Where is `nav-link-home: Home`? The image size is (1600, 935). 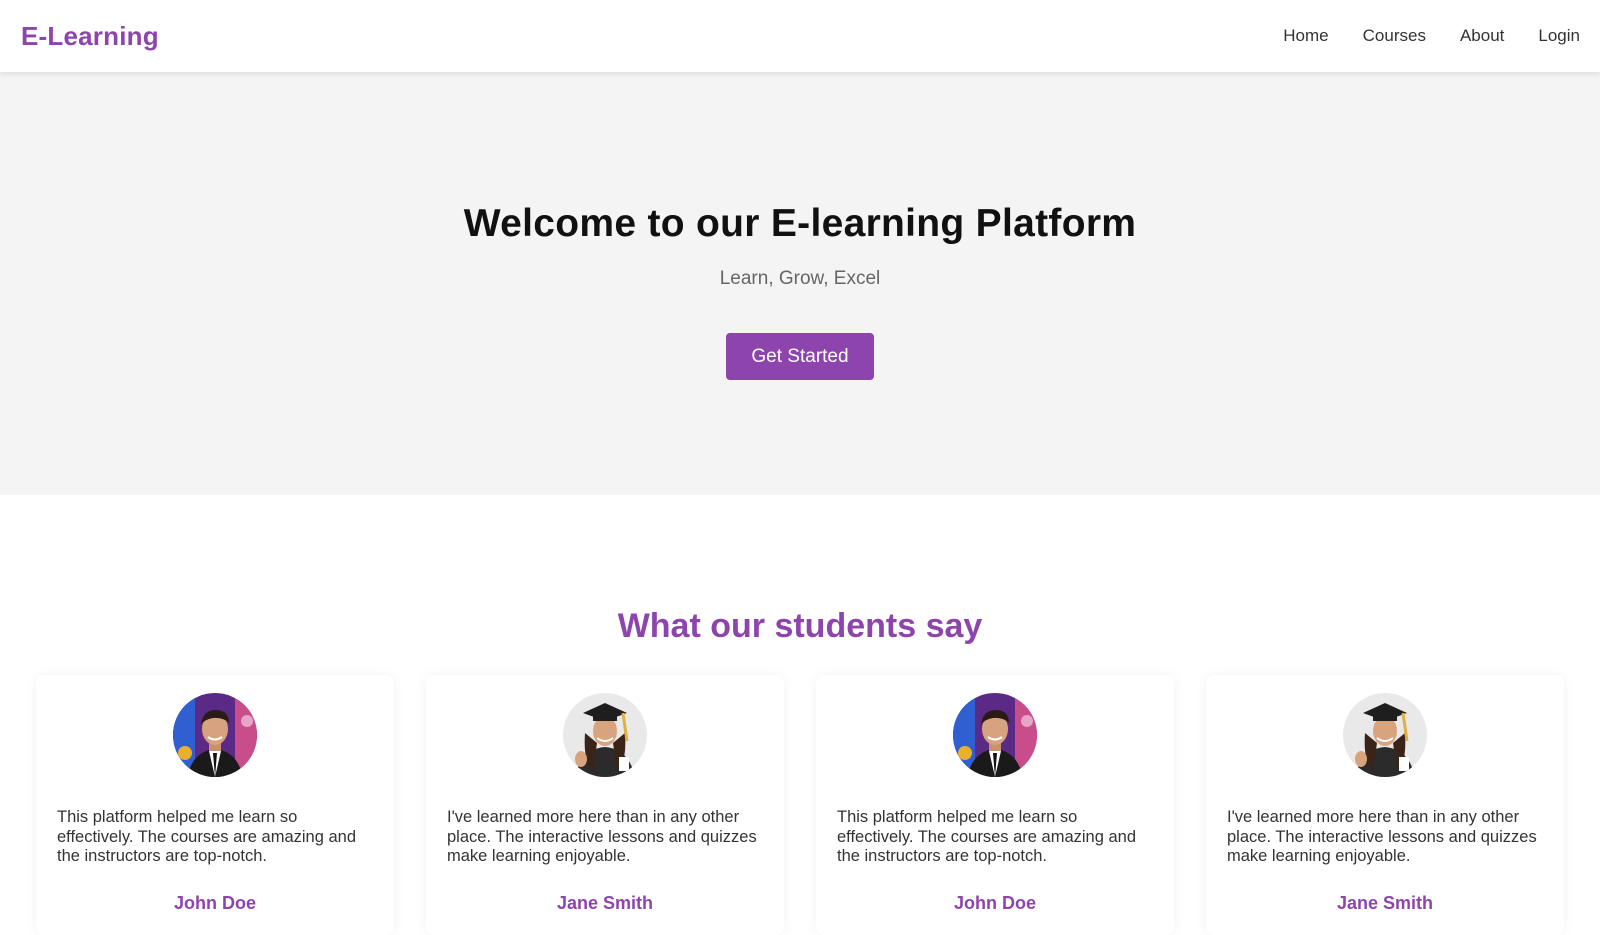 nav-link-home: Home is located at coordinates (1305, 36).